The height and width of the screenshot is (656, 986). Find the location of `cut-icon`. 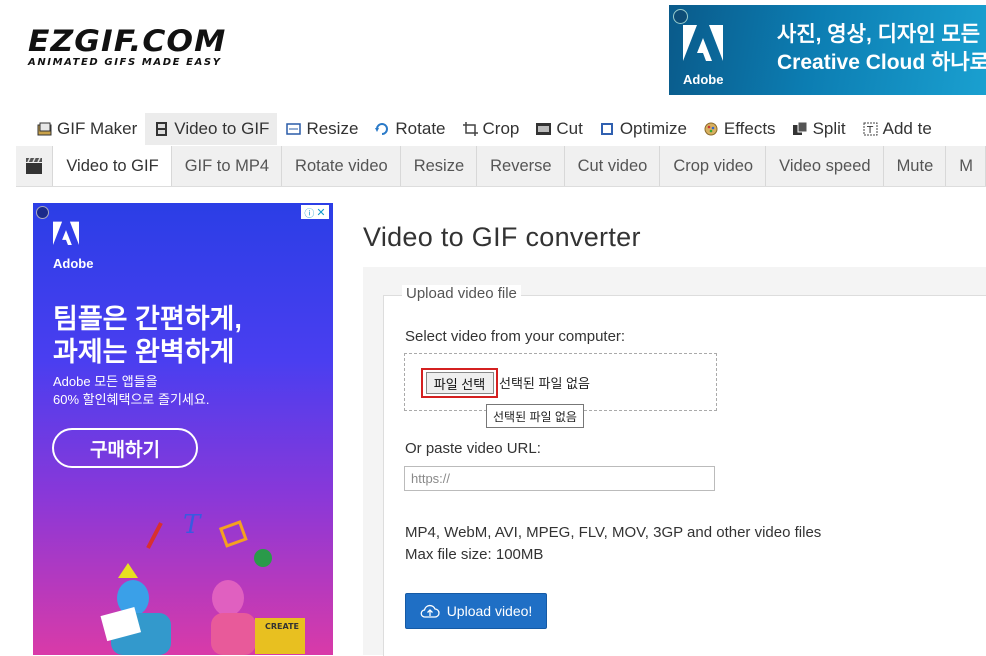

cut-icon is located at coordinates (544, 129).